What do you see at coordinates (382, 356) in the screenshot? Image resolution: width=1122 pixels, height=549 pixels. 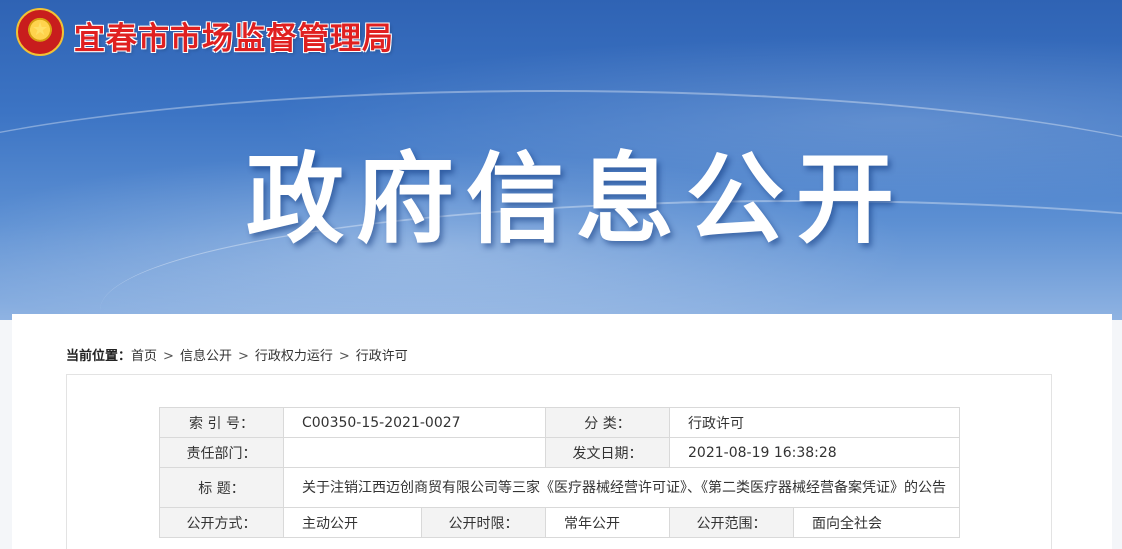 I see `breadcrumb-link-admin-license: 行政许可` at bounding box center [382, 356].